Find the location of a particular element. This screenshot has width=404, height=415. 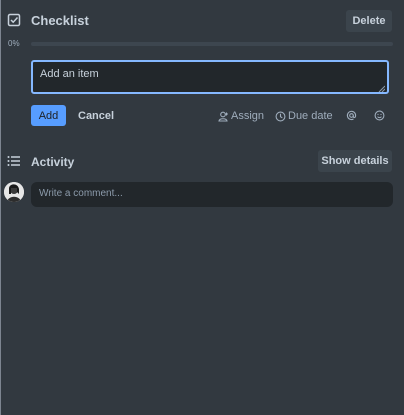

progress-percent: 0% is located at coordinates (14, 43).